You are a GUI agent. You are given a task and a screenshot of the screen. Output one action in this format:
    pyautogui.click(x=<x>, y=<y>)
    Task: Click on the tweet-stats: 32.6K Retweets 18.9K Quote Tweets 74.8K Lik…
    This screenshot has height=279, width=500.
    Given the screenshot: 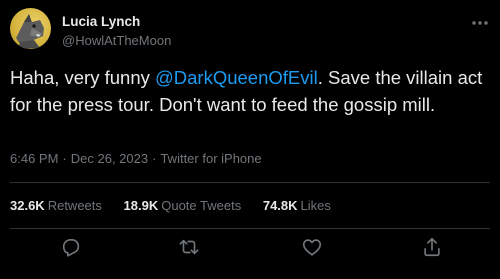 What is the action you would take?
    pyautogui.click(x=179, y=205)
    